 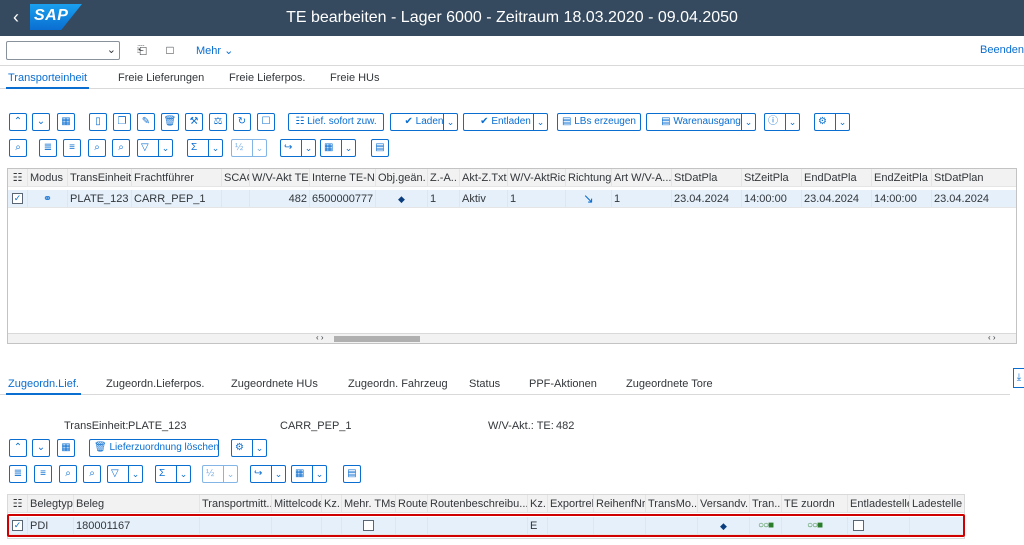 I want to click on sort-ascending-icon: ≣, so click(x=48, y=148).